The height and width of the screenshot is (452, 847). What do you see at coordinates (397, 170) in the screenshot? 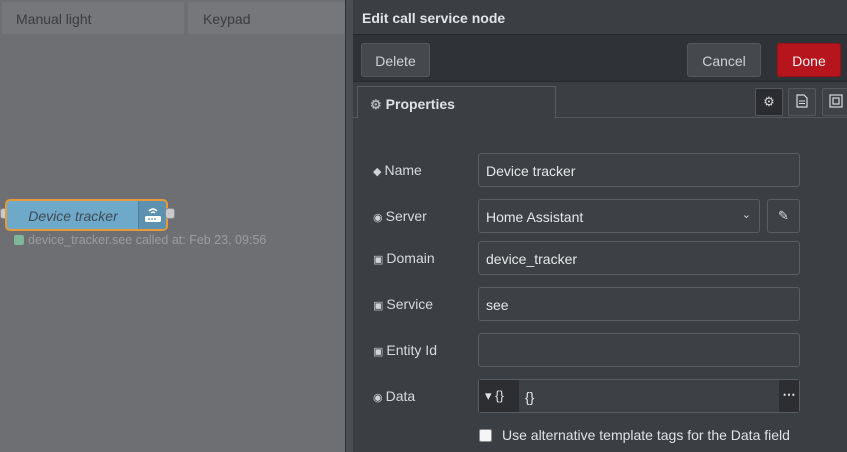
I see `name-label: ◆ Name` at bounding box center [397, 170].